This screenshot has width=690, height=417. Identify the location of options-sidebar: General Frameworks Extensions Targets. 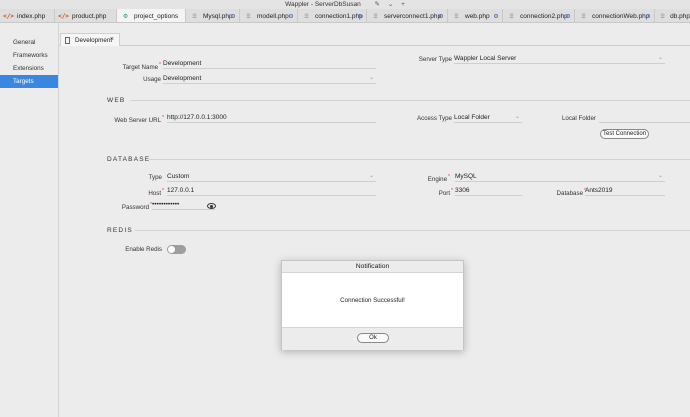
(29, 220).